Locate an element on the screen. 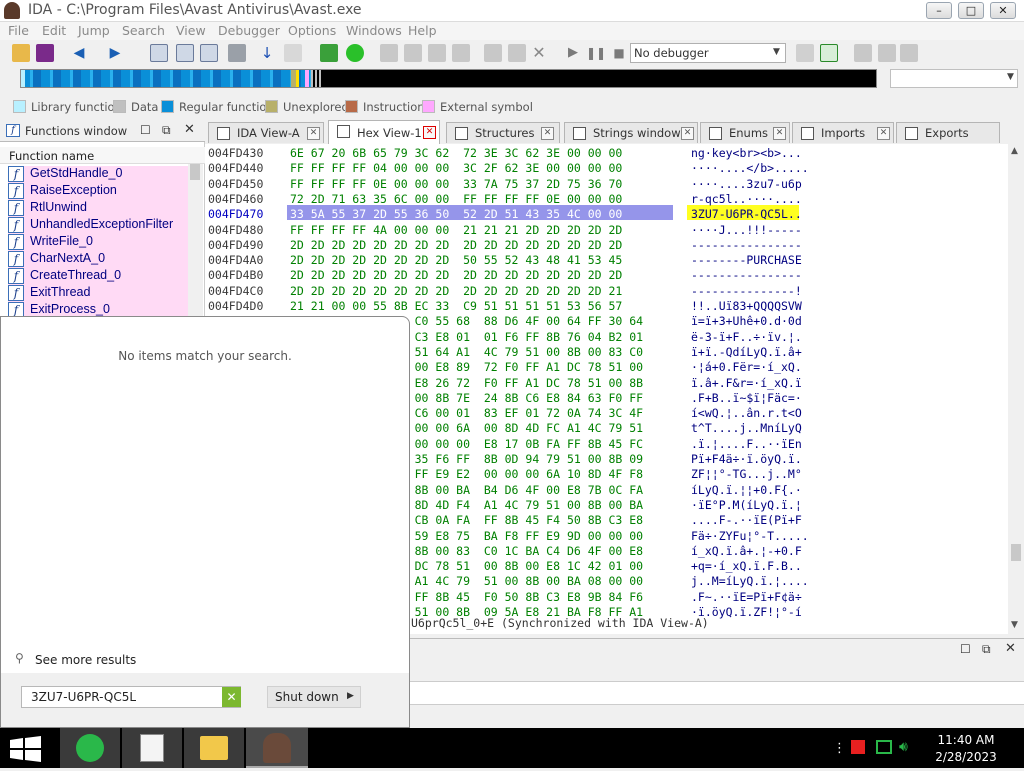  clock-time: 11:40 AM is located at coordinates (966, 740).